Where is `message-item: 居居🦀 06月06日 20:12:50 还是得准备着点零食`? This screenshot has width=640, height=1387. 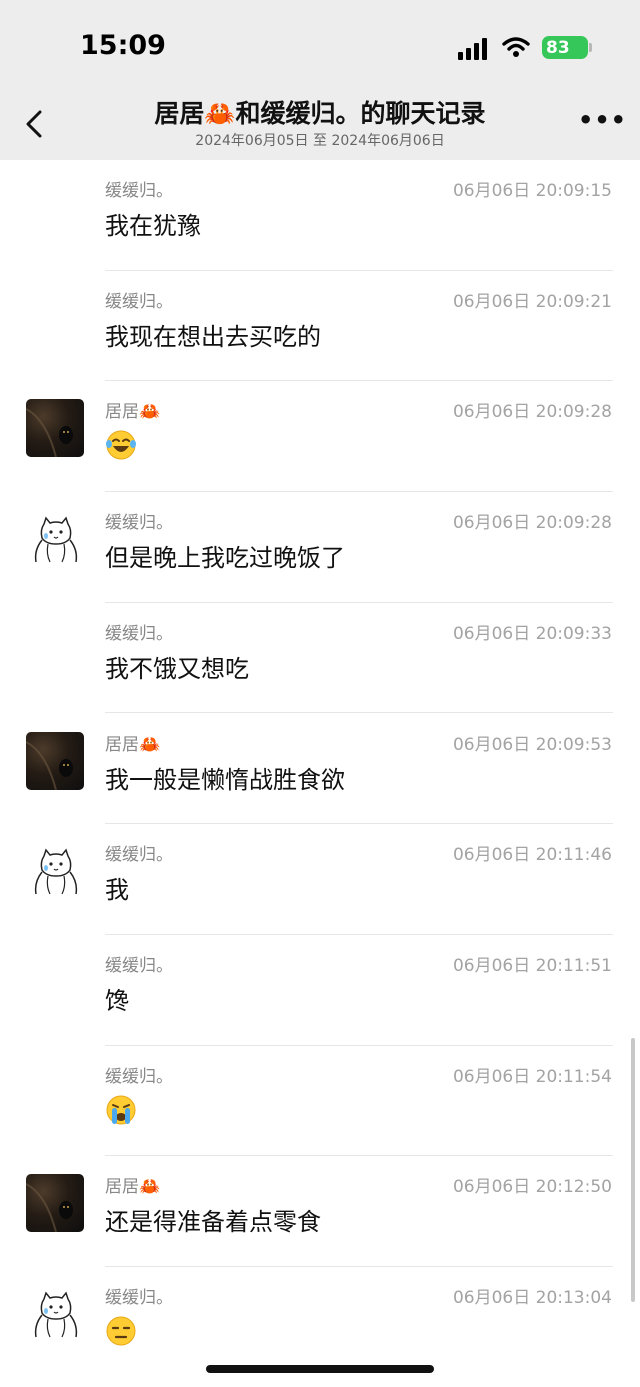 message-item: 居居🦀 06月06日 20:12:50 还是得准备着点零食 is located at coordinates (320, 1211).